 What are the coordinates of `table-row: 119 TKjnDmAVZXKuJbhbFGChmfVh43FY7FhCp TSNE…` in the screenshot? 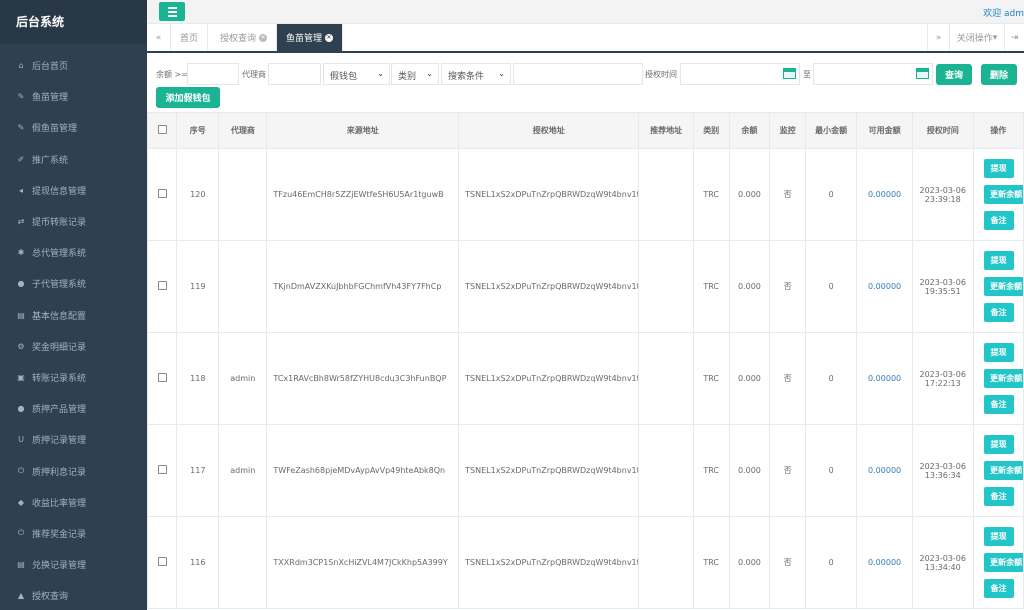 It's located at (585, 286).